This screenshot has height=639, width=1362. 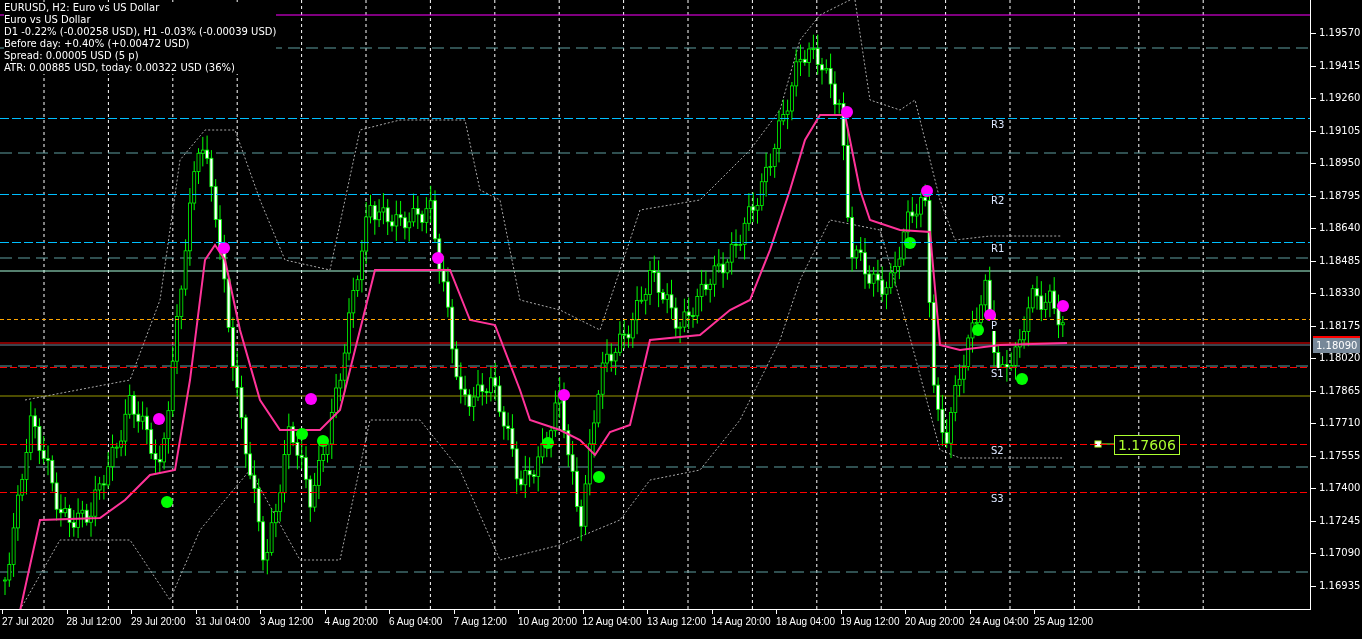 What do you see at coordinates (98, 624) in the screenshot?
I see `time-tick: 28 Jul 12:00` at bounding box center [98, 624].